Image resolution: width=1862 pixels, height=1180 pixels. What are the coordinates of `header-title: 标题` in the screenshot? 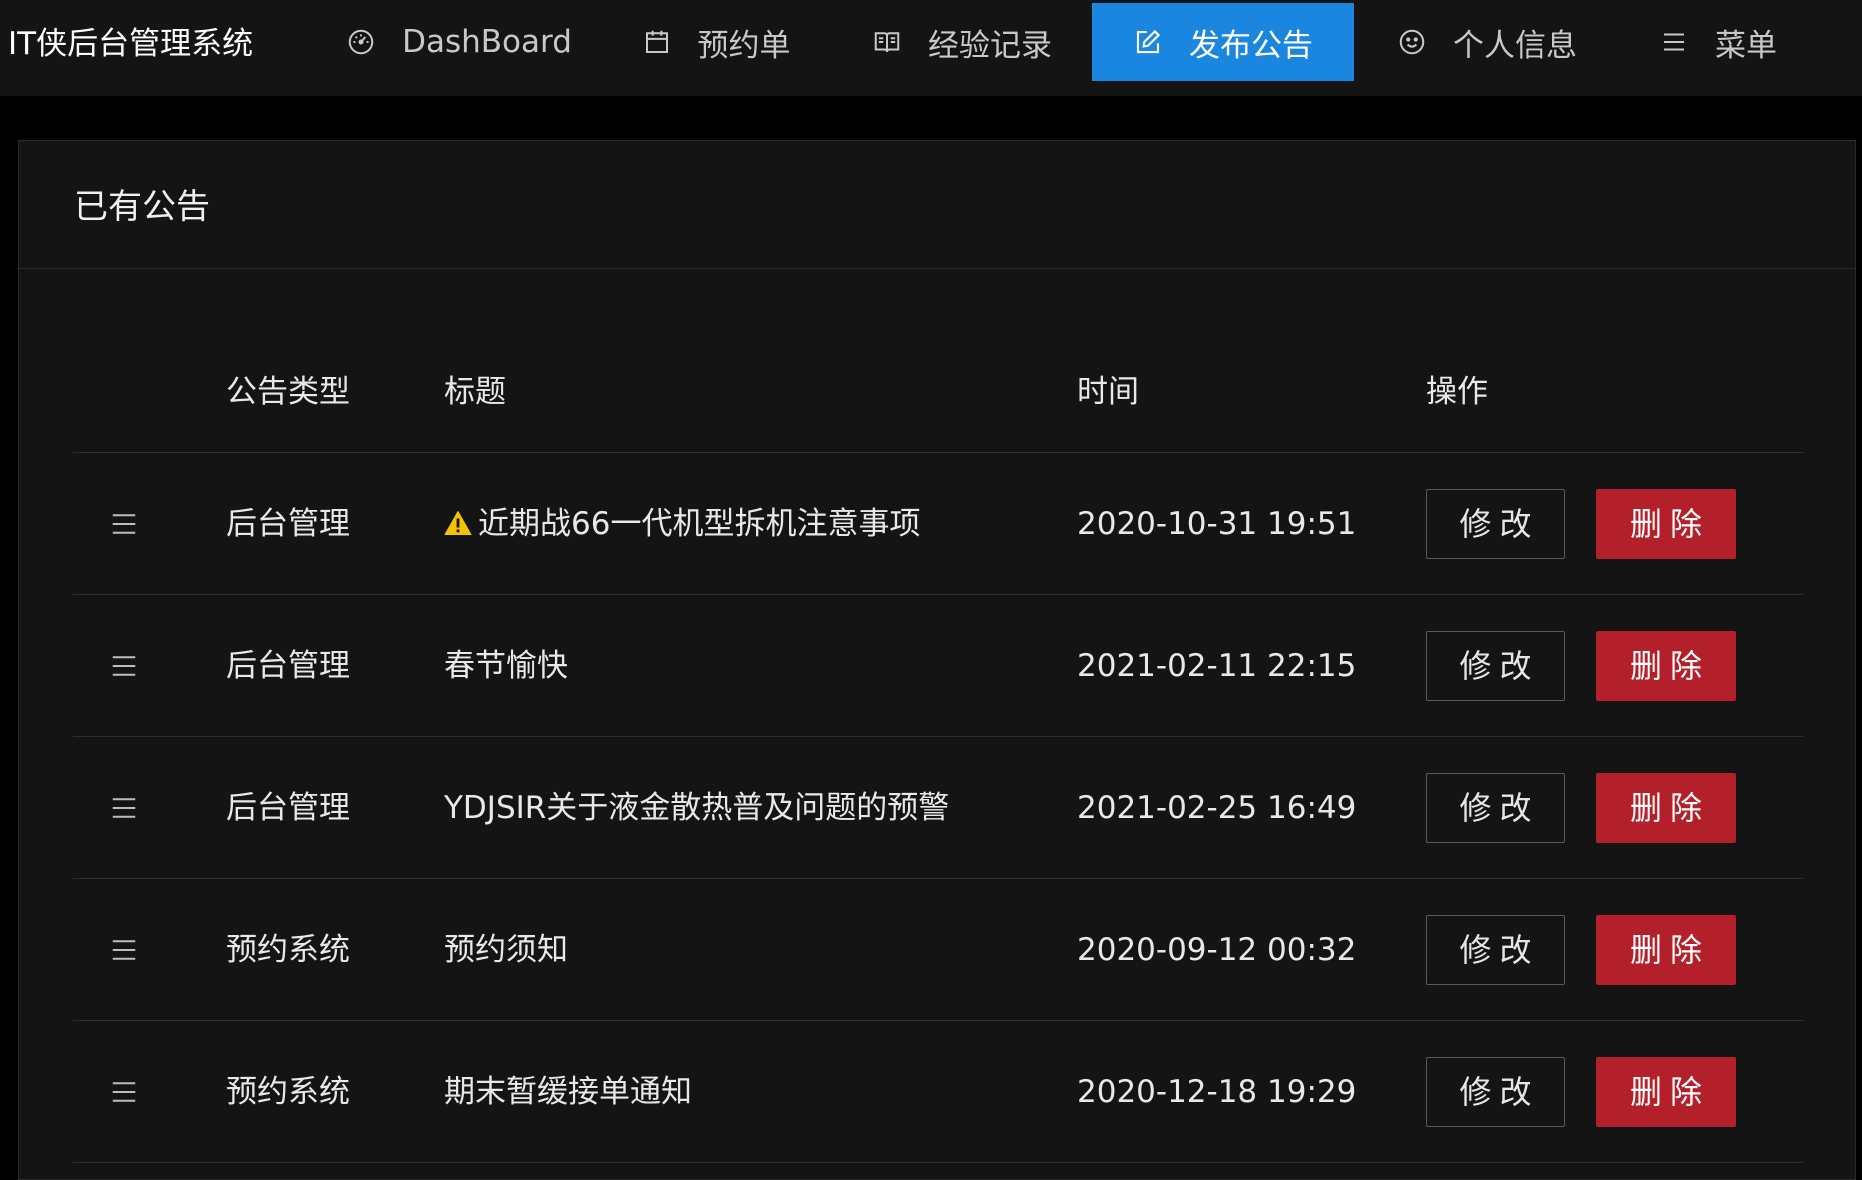 It's located at (475, 392).